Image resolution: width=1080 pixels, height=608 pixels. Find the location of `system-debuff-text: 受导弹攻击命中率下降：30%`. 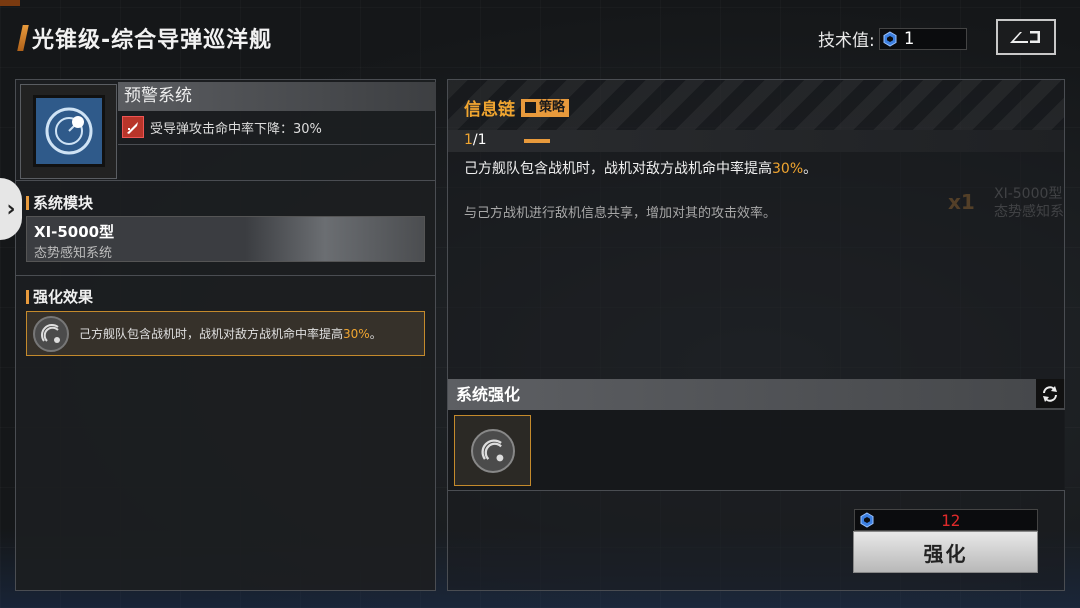

system-debuff-text: 受导弹攻击命中率下降：30% is located at coordinates (236, 129).